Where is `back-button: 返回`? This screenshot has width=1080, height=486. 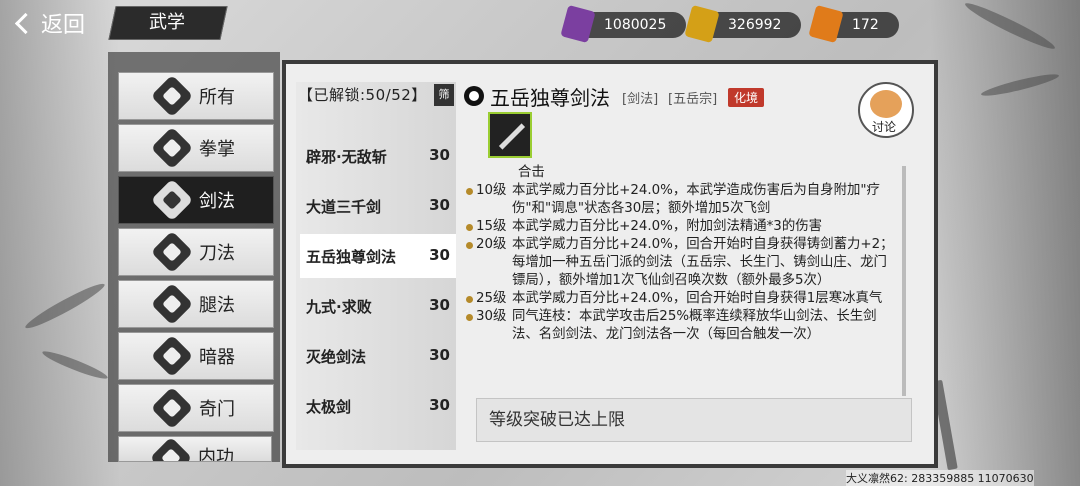
back-button: 返回 is located at coordinates (54, 23).